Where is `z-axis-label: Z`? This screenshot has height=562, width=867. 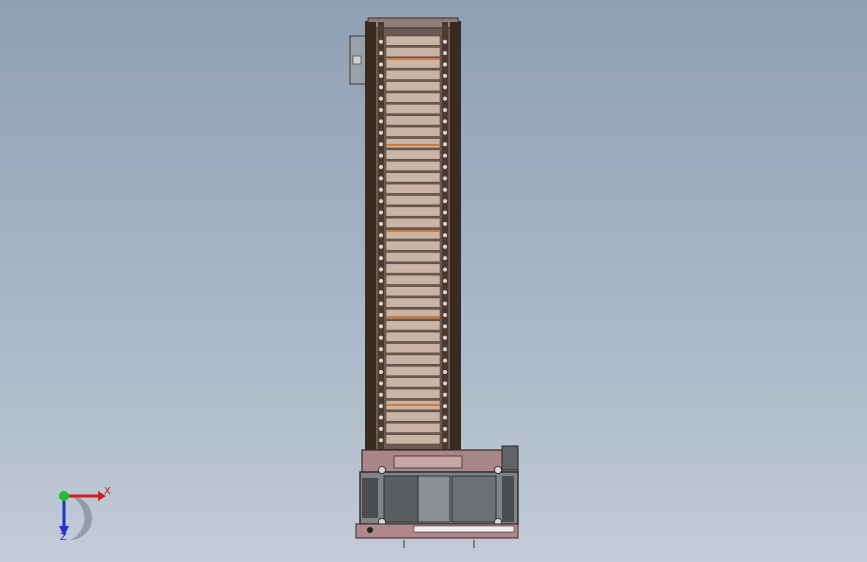 z-axis-label: Z is located at coordinates (63, 537).